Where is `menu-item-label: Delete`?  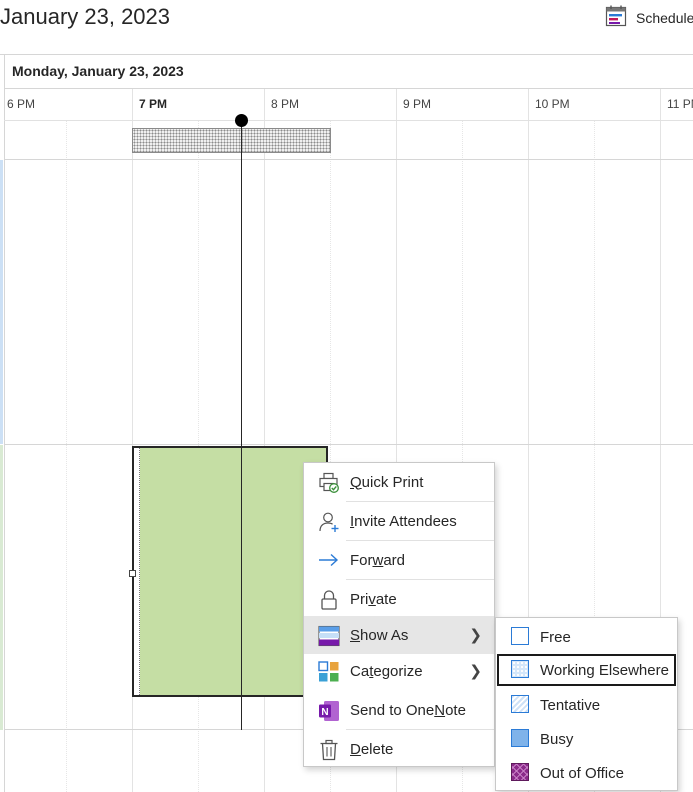 menu-item-label: Delete is located at coordinates (372, 749).